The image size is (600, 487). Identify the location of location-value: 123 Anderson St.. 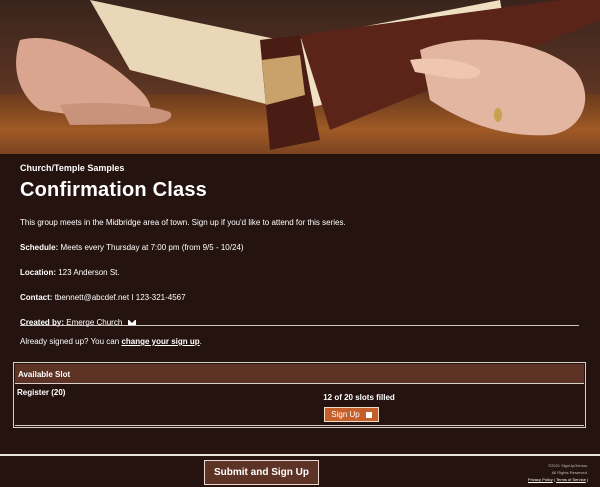
(89, 272).